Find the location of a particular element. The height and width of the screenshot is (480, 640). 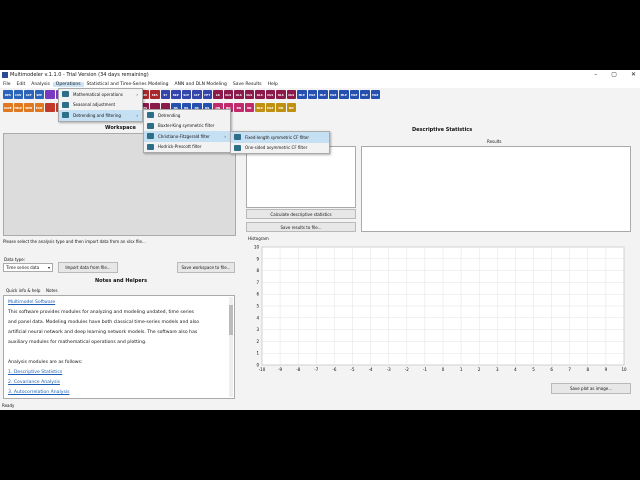

toolbar-button-mle-34: MLE is located at coordinates (365, 94).